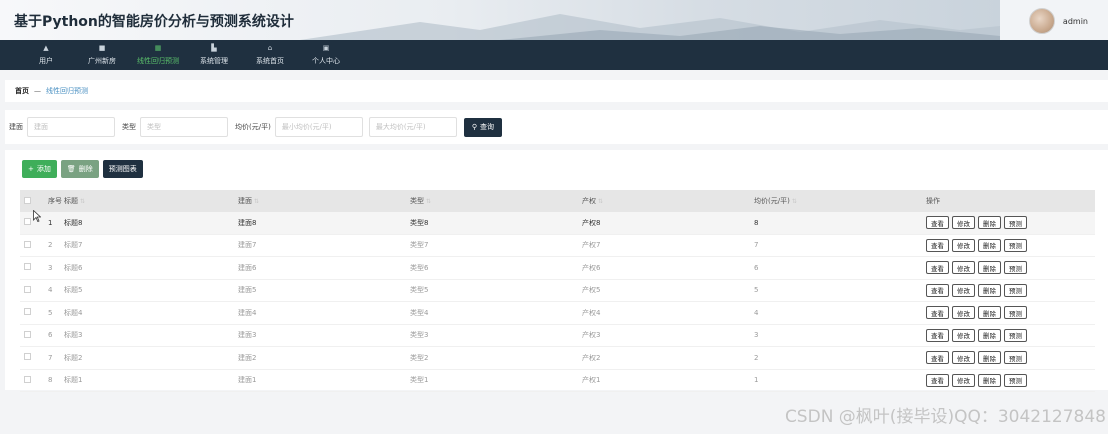 Image resolution: width=1108 pixels, height=434 pixels. I want to click on row-building: 建面8, so click(247, 222).